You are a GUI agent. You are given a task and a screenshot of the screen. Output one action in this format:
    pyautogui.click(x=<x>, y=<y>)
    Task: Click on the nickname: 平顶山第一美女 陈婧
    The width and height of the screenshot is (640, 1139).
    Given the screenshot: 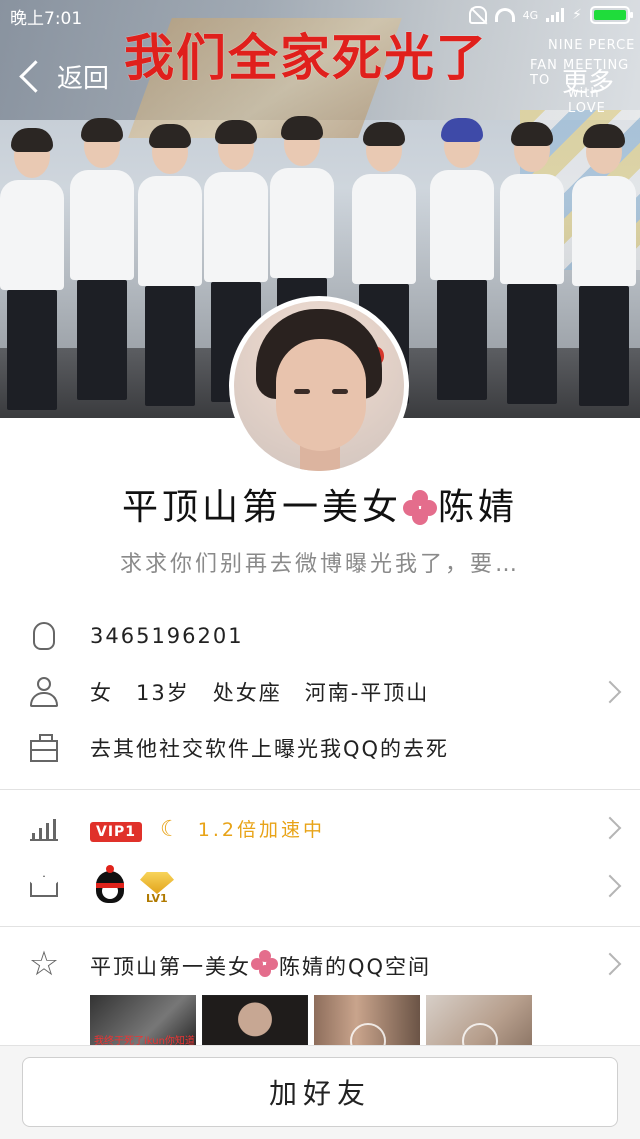 What is the action you would take?
    pyautogui.click(x=320, y=504)
    